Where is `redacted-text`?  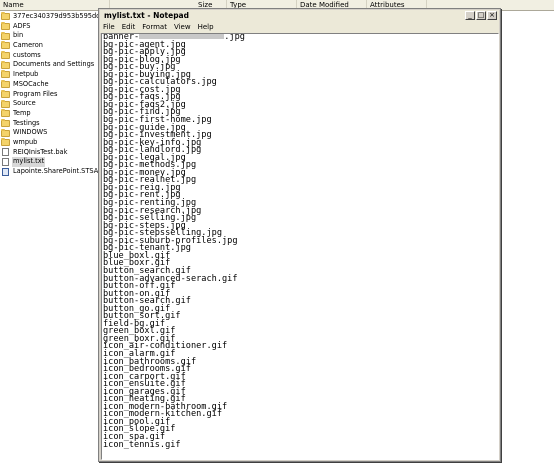 redacted-text is located at coordinates (182, 36).